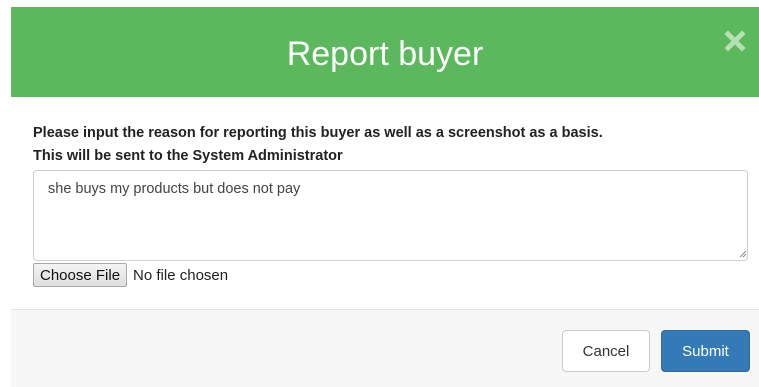 This screenshot has height=387, width=759. Describe the element at coordinates (181, 275) in the screenshot. I see `file-status-text: No file chosen` at that location.